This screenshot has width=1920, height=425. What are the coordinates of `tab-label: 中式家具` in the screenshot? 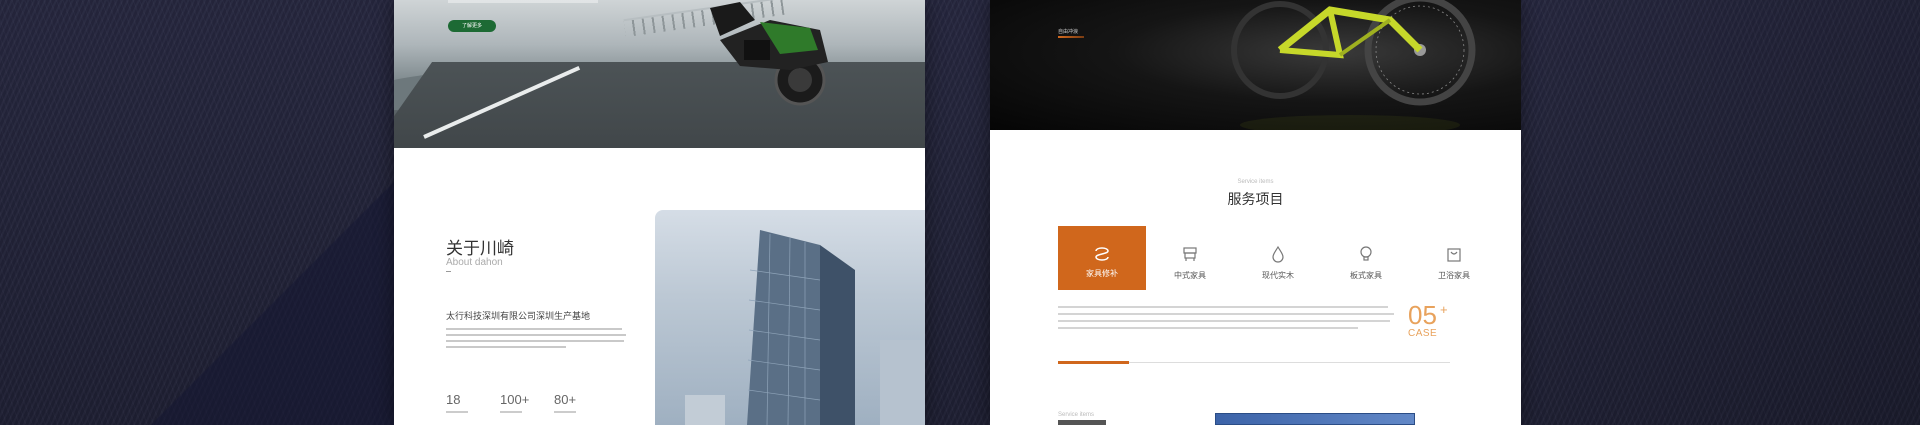 It's located at (1190, 275).